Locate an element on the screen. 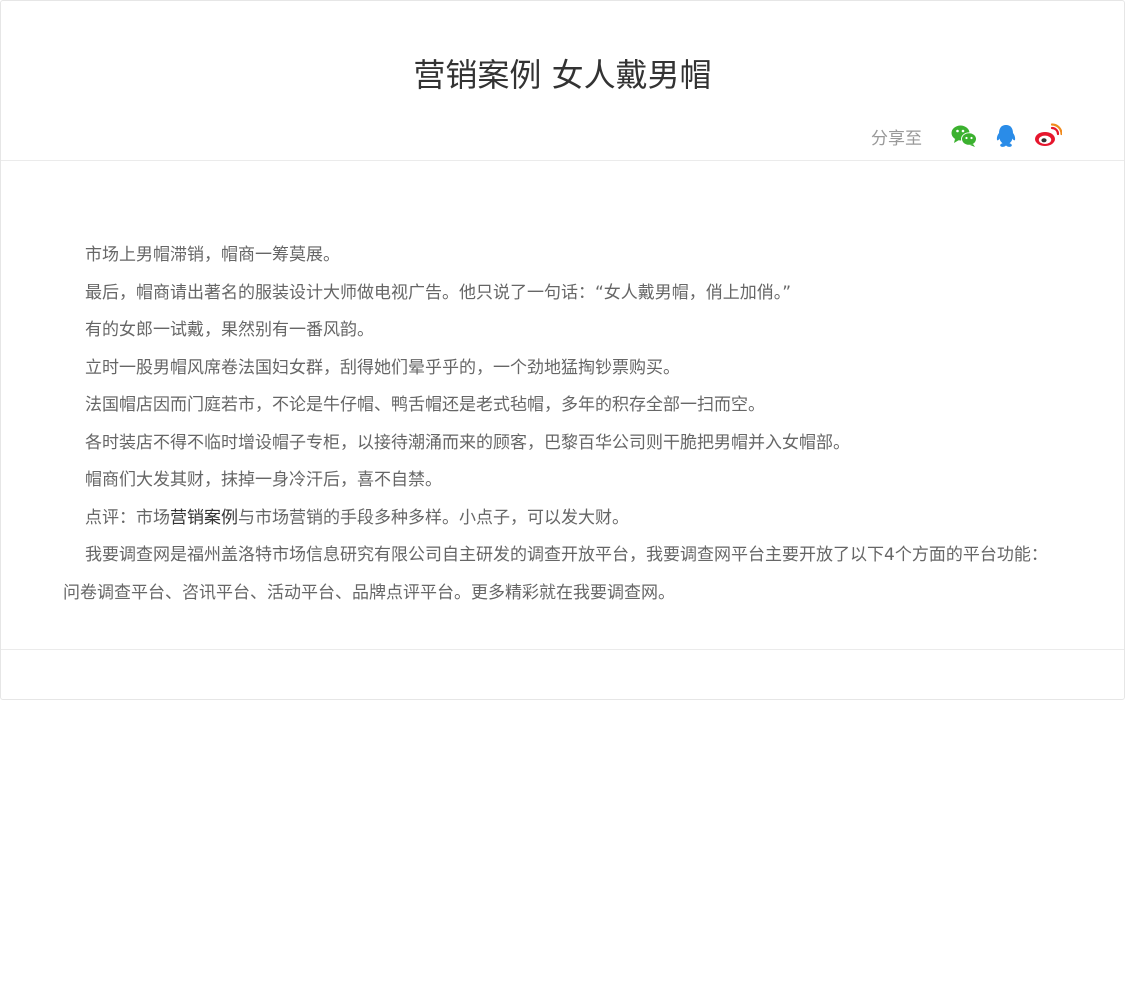 The width and height of the screenshot is (1125, 1000). marketing-case-link: 营销案例 is located at coordinates (204, 518).